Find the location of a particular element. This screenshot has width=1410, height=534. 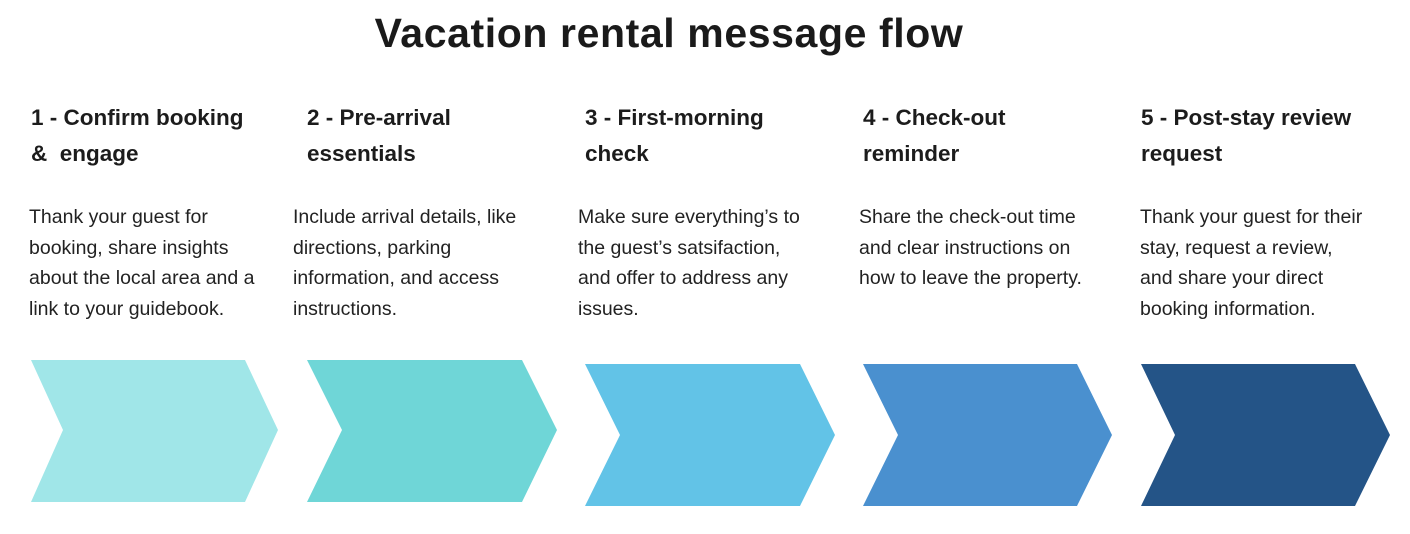

step-3-chevron is located at coordinates (710, 435).